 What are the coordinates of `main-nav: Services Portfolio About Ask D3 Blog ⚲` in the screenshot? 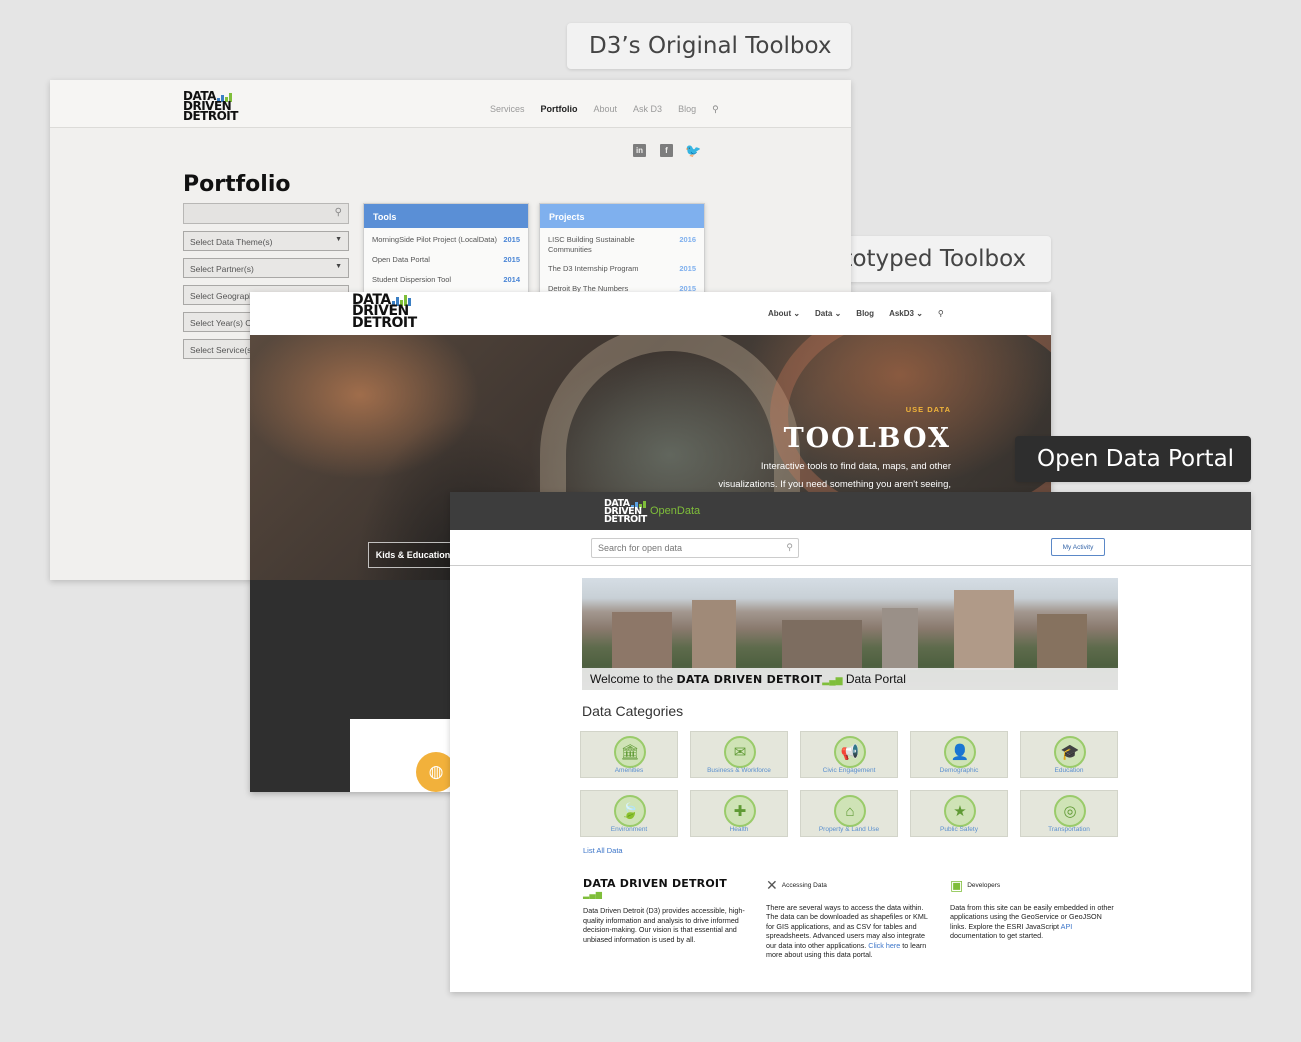 It's located at (604, 109).